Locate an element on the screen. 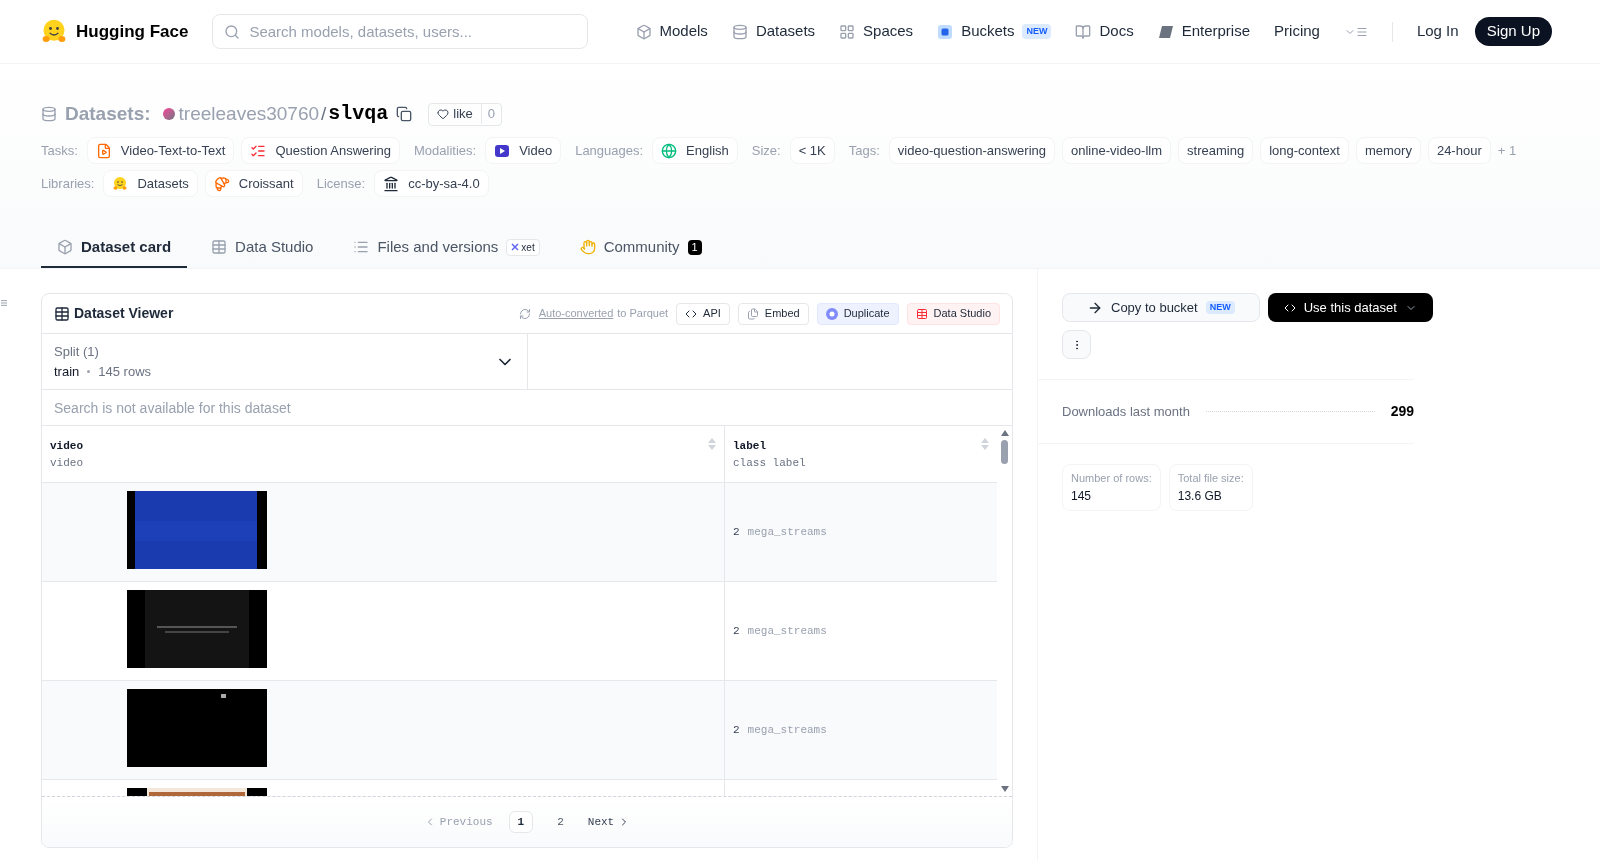 This screenshot has width=1600, height=861. tab: Dataset card is located at coordinates (114, 248).